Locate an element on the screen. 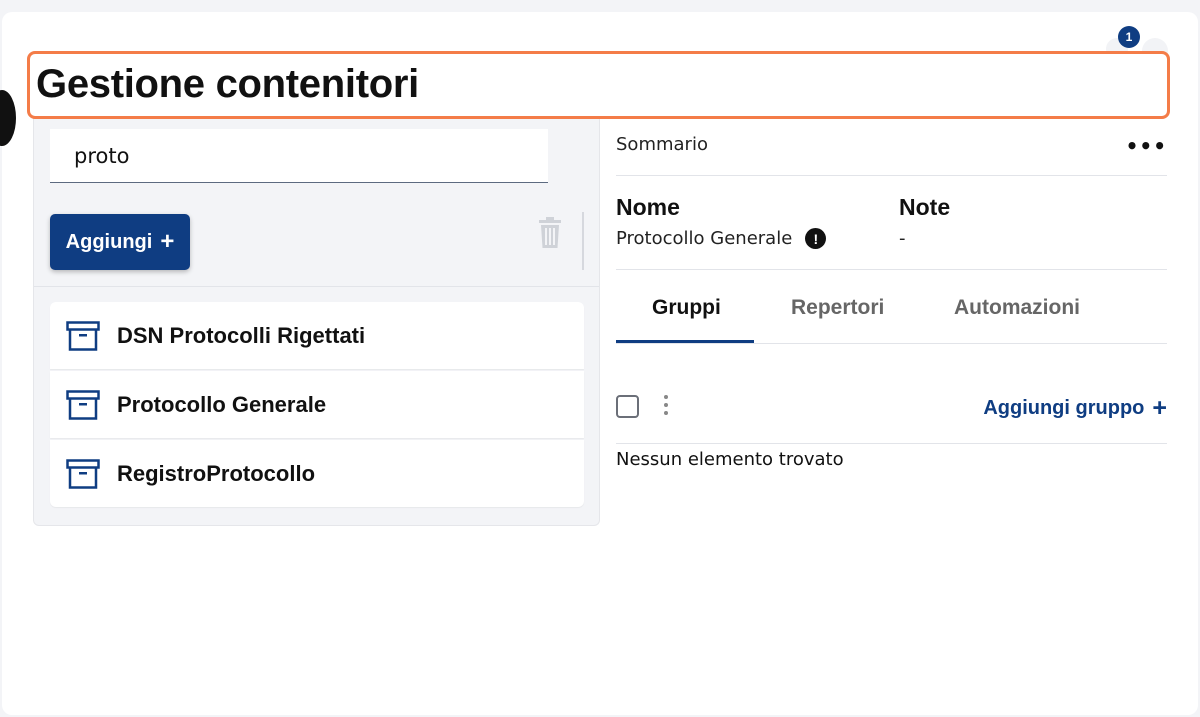  panel-divider is located at coordinates (316, 286).